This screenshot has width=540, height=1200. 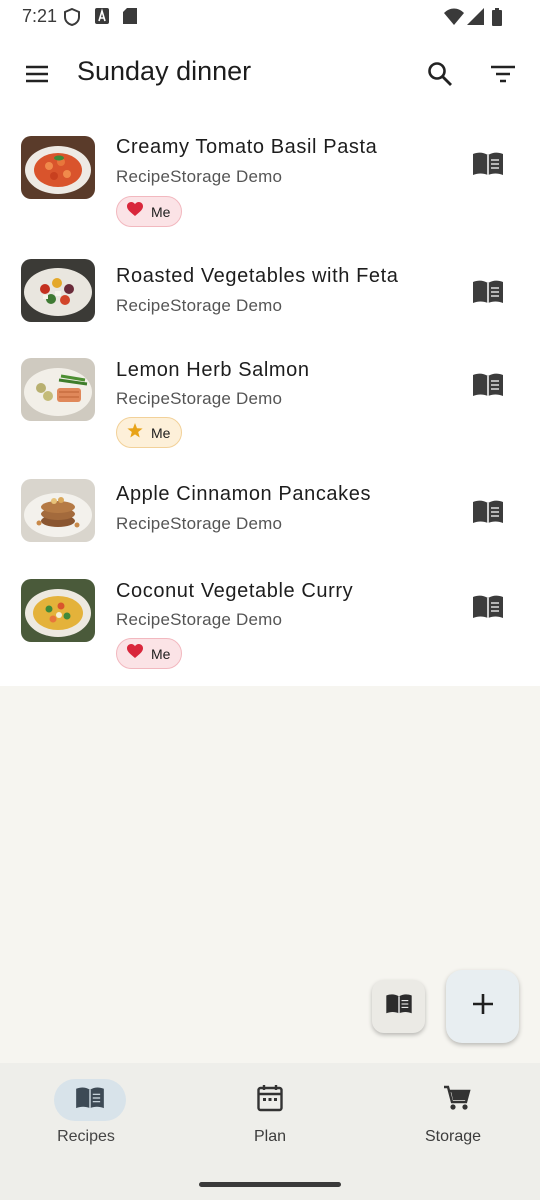 I want to click on page-title: Sunday dinner, so click(x=164, y=71).